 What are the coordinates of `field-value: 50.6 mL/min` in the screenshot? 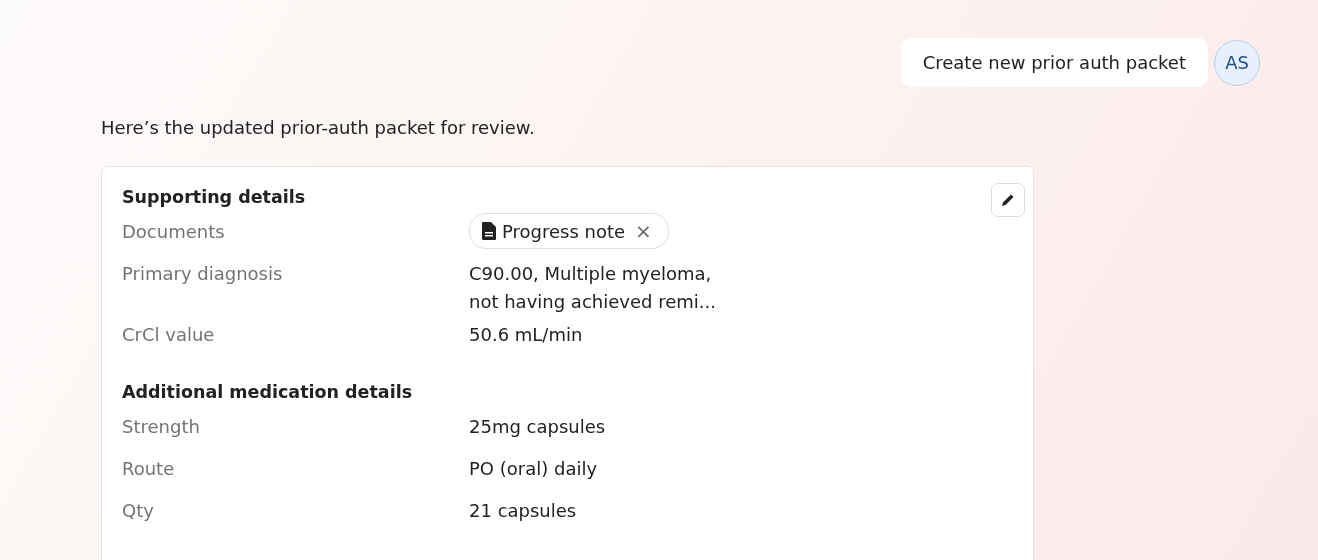 It's located at (526, 335).